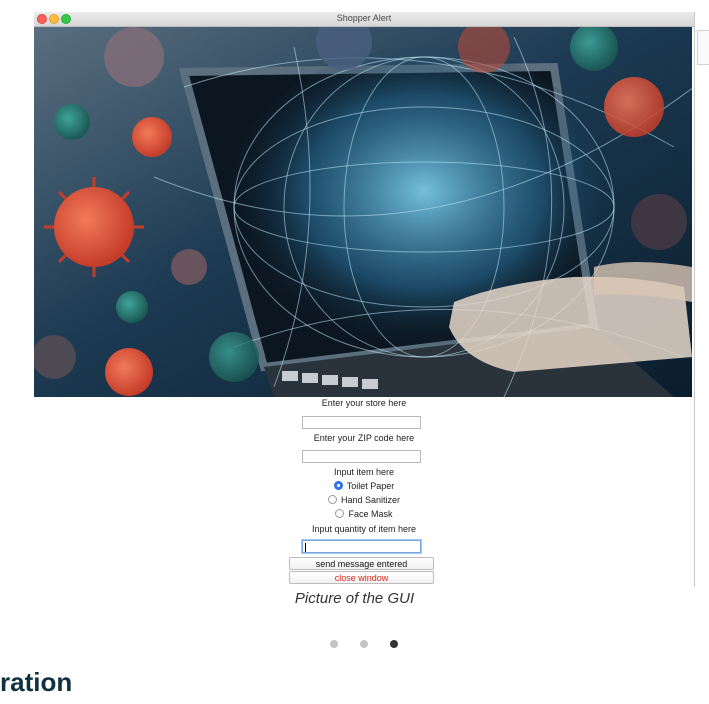 Image resolution: width=709 pixels, height=704 pixels. I want to click on radio-label: Toilet Paper, so click(370, 486).